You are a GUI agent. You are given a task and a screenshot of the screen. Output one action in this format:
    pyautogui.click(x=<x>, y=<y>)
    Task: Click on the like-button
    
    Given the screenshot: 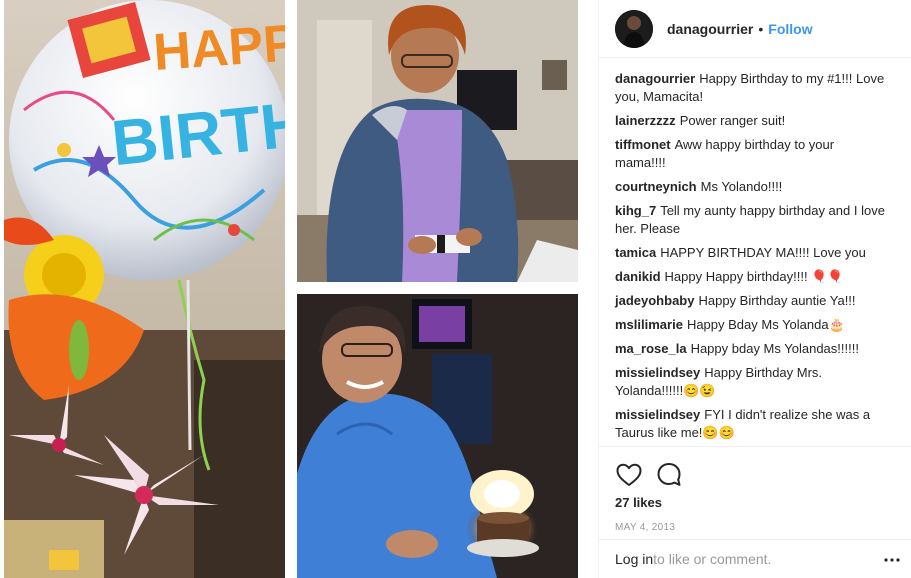 What is the action you would take?
    pyautogui.click(x=629, y=475)
    